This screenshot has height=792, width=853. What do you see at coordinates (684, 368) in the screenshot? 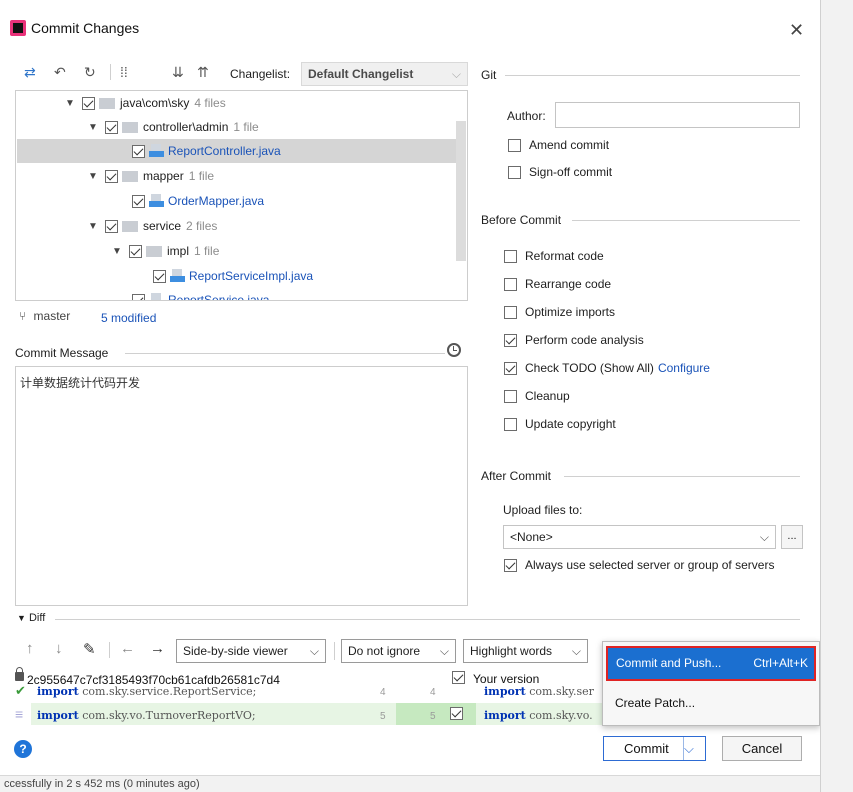
I see `configure-link: Configure` at bounding box center [684, 368].